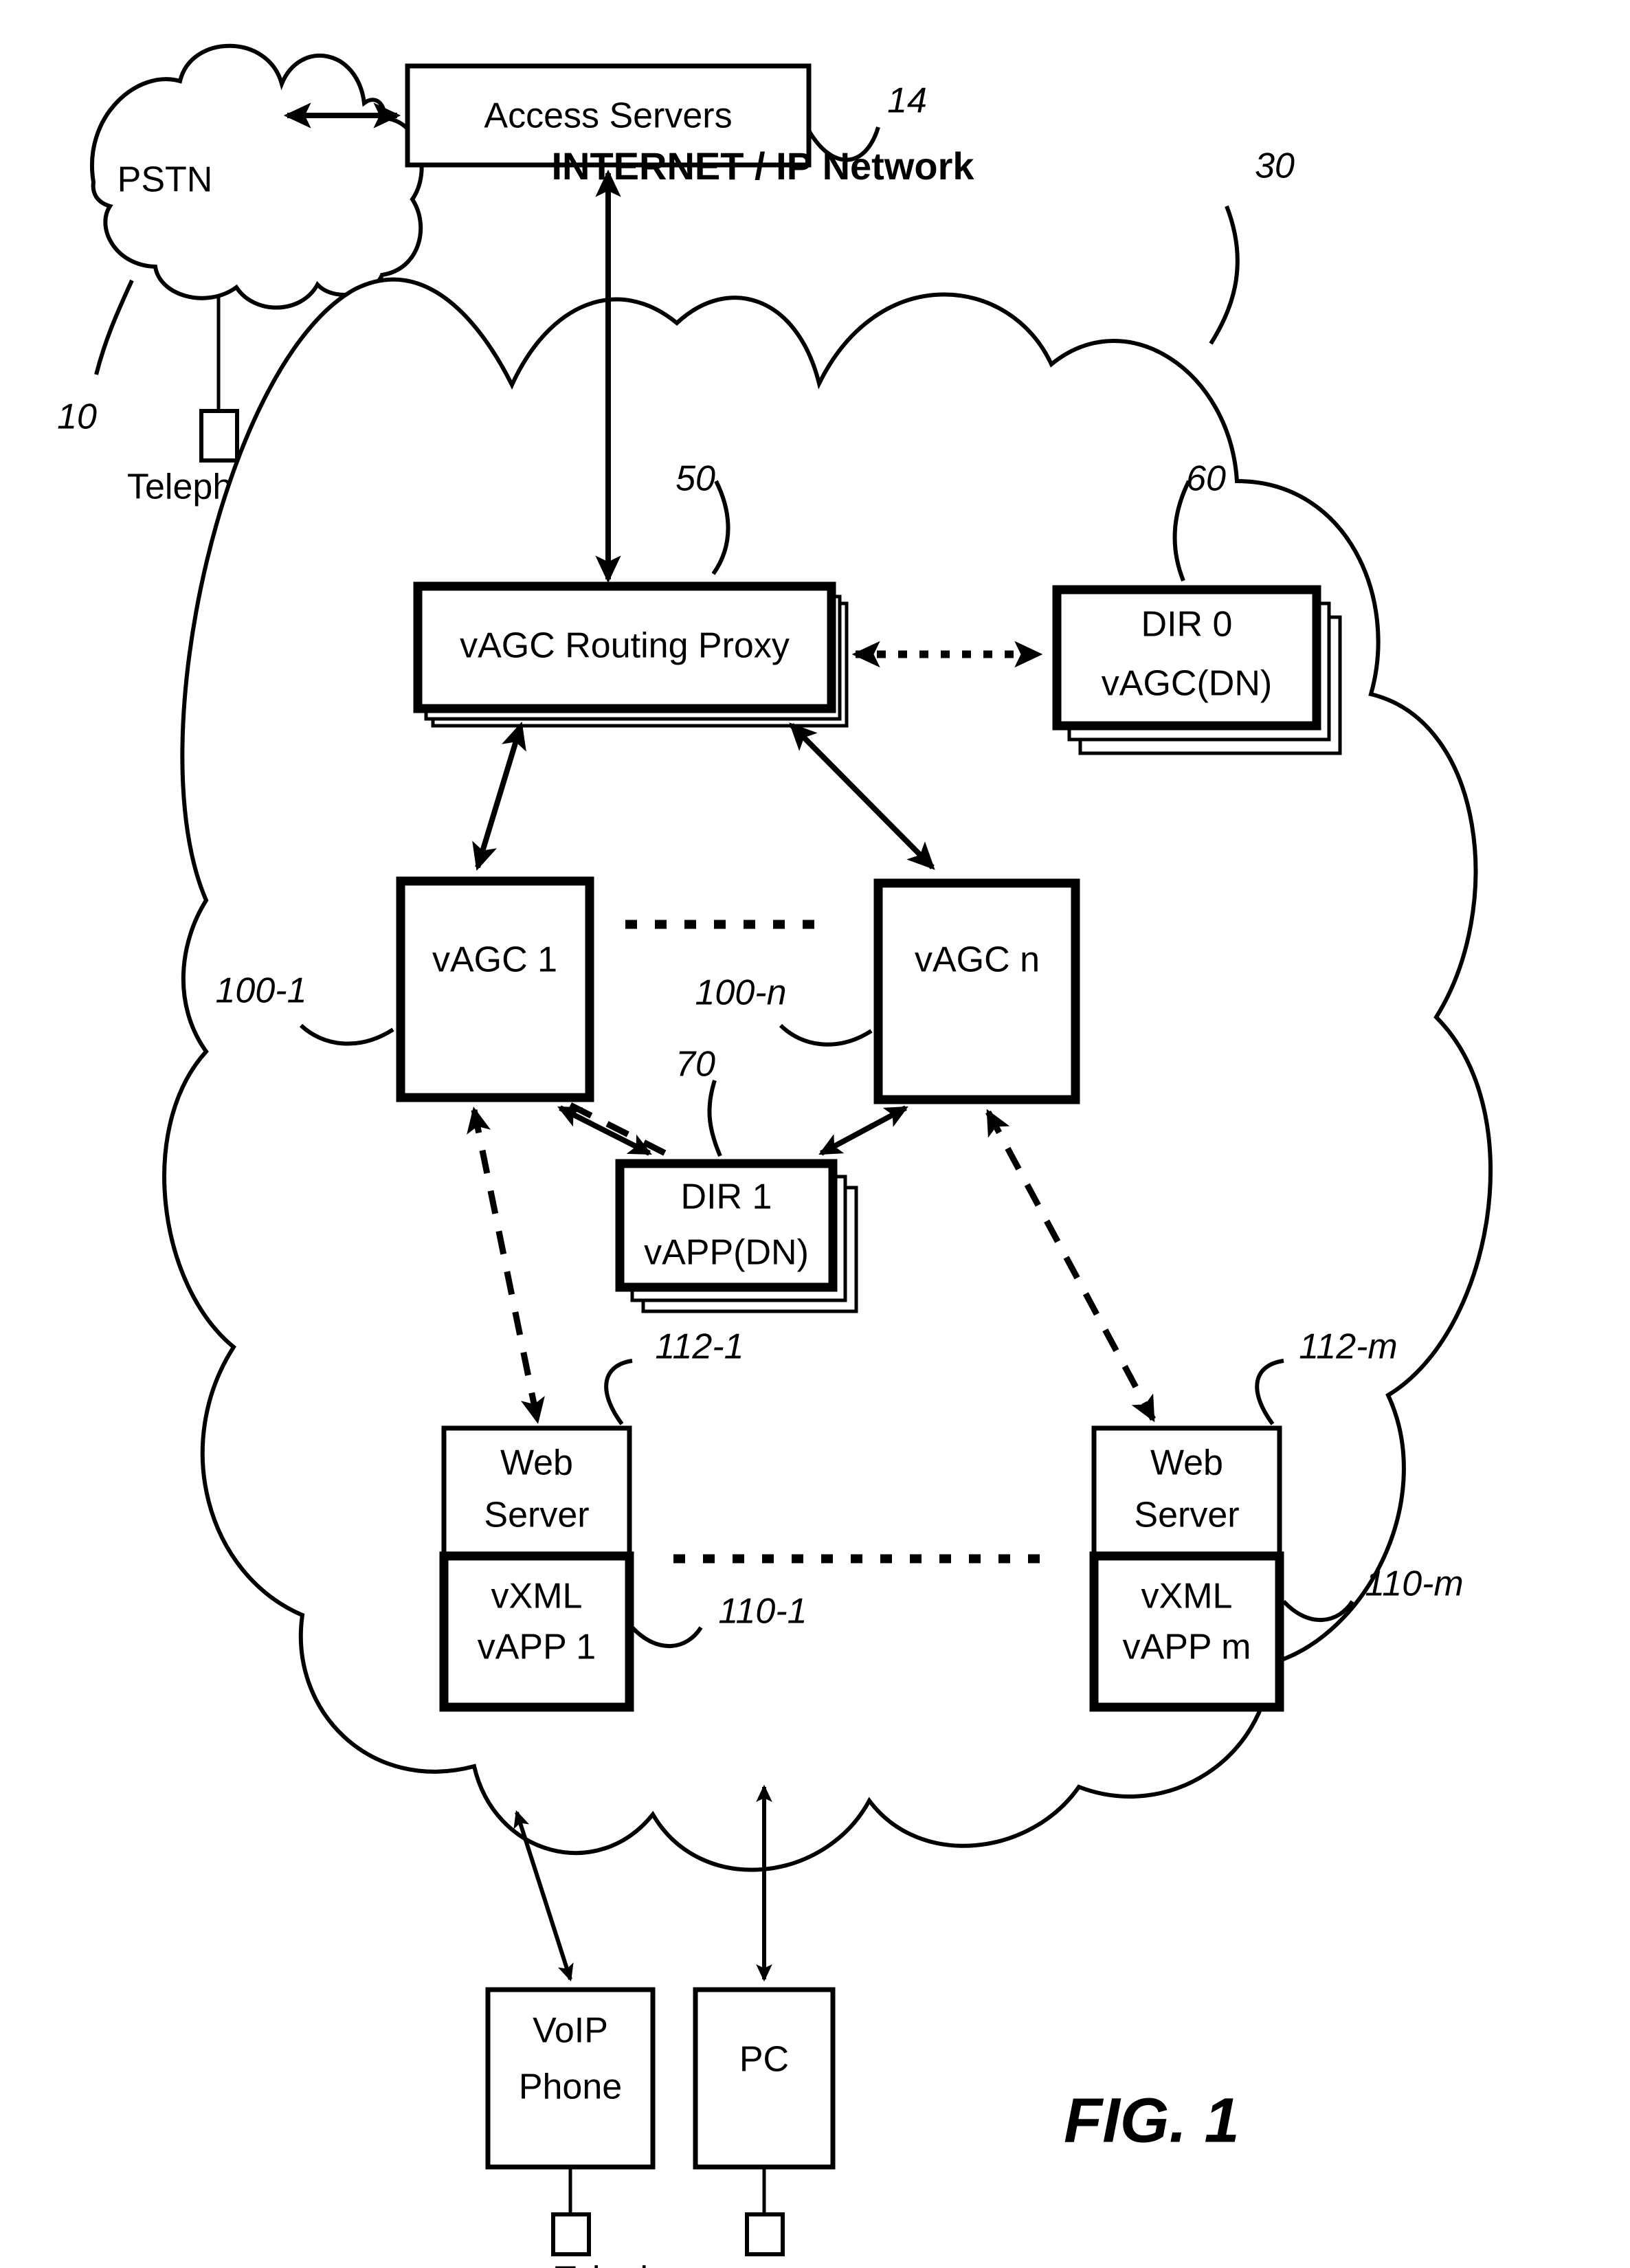 This screenshot has height=2268, width=1630. I want to click on vappm-label-line1: vXML, so click(1187, 1597).